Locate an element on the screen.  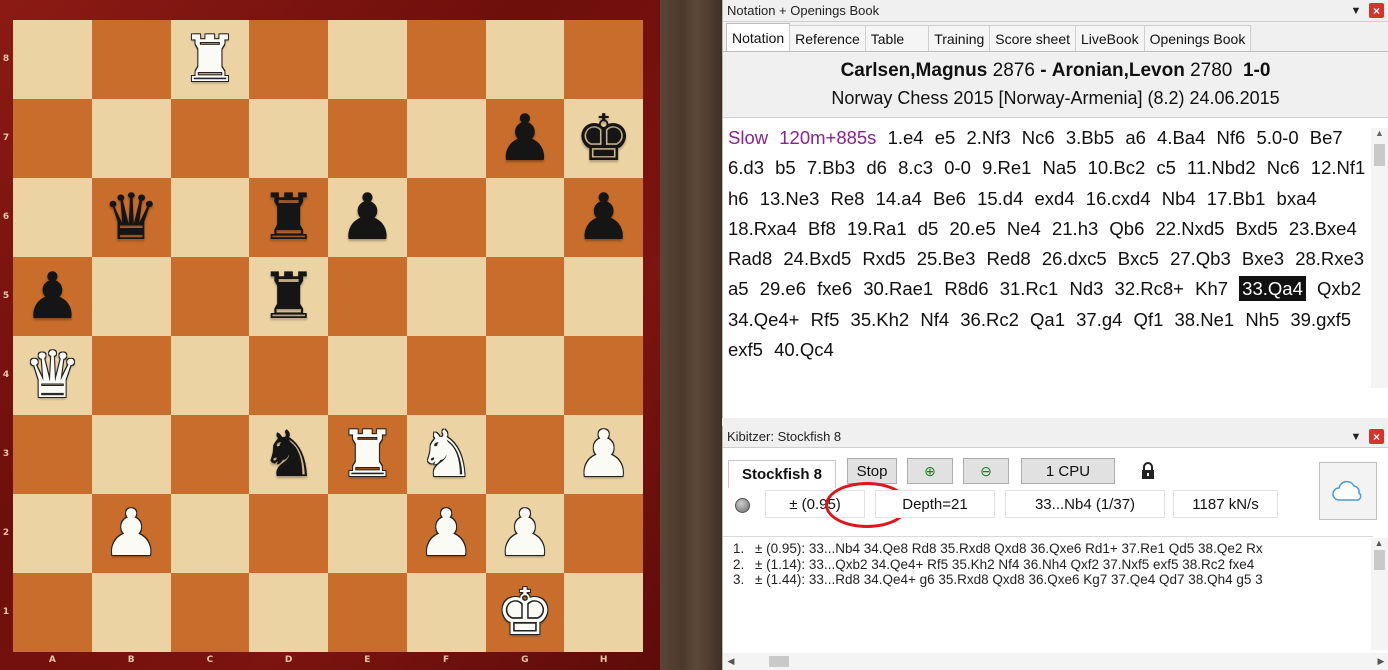
square-e2 is located at coordinates (367, 533).